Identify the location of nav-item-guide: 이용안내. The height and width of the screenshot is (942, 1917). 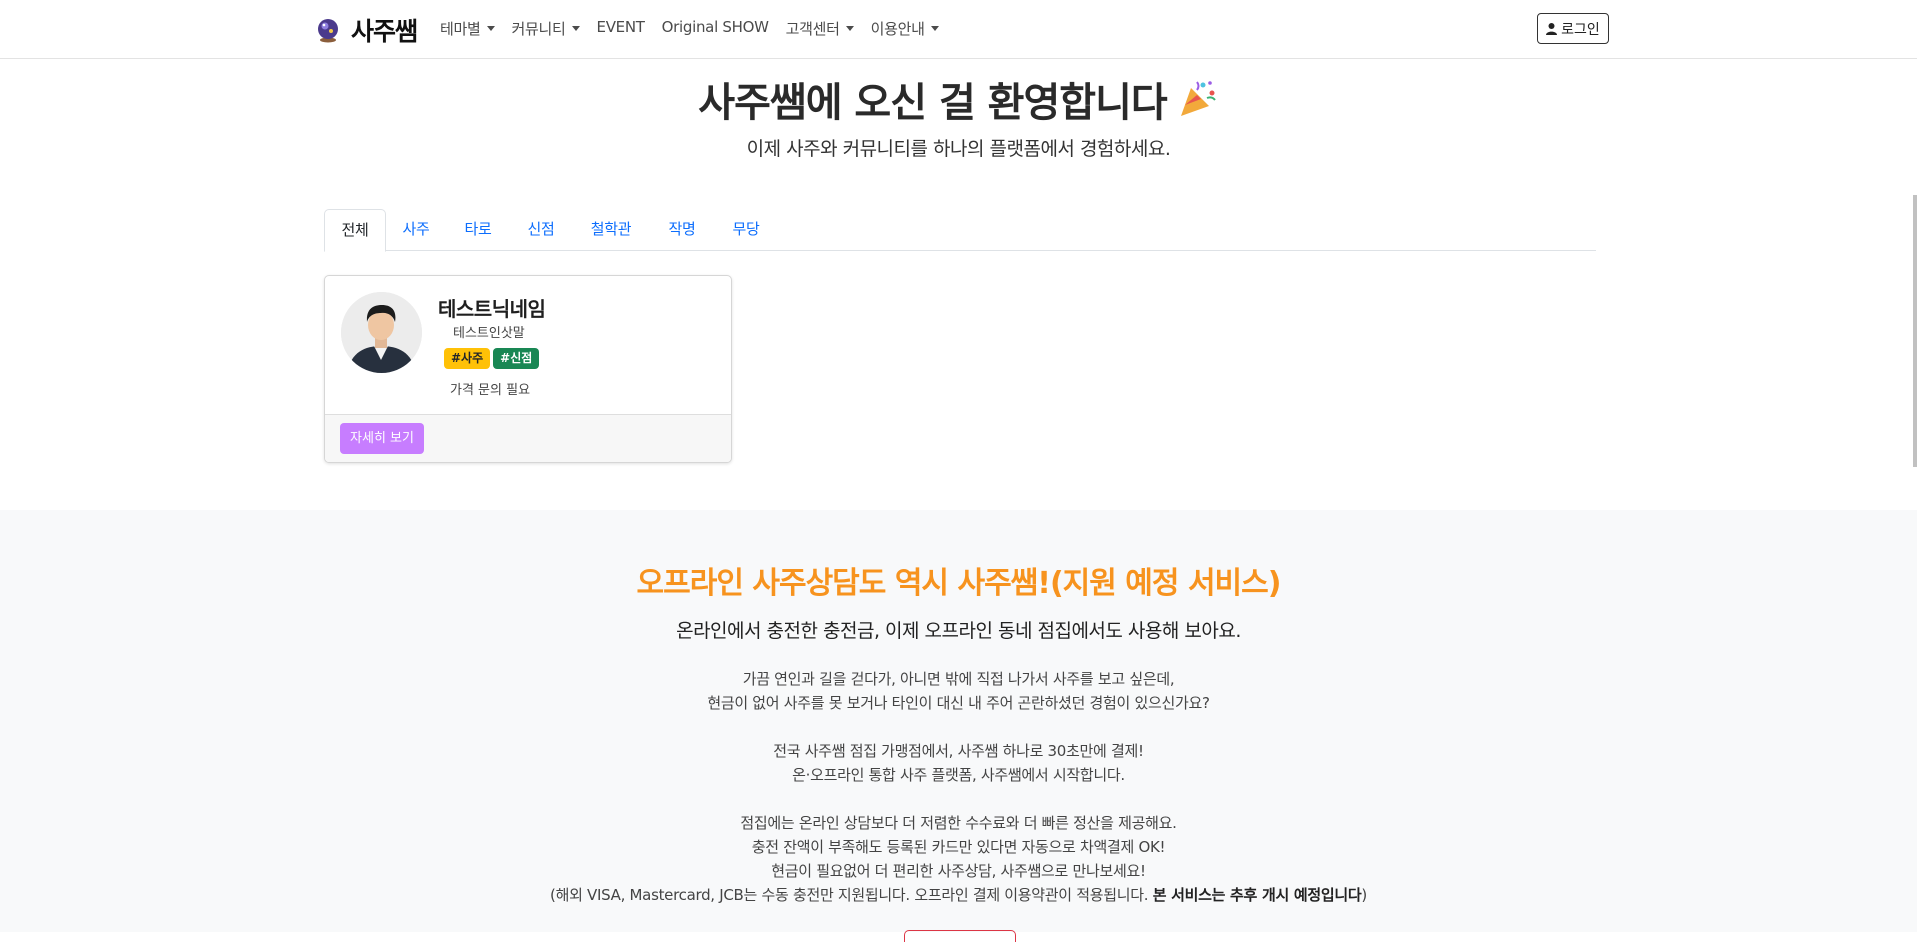
(905, 28).